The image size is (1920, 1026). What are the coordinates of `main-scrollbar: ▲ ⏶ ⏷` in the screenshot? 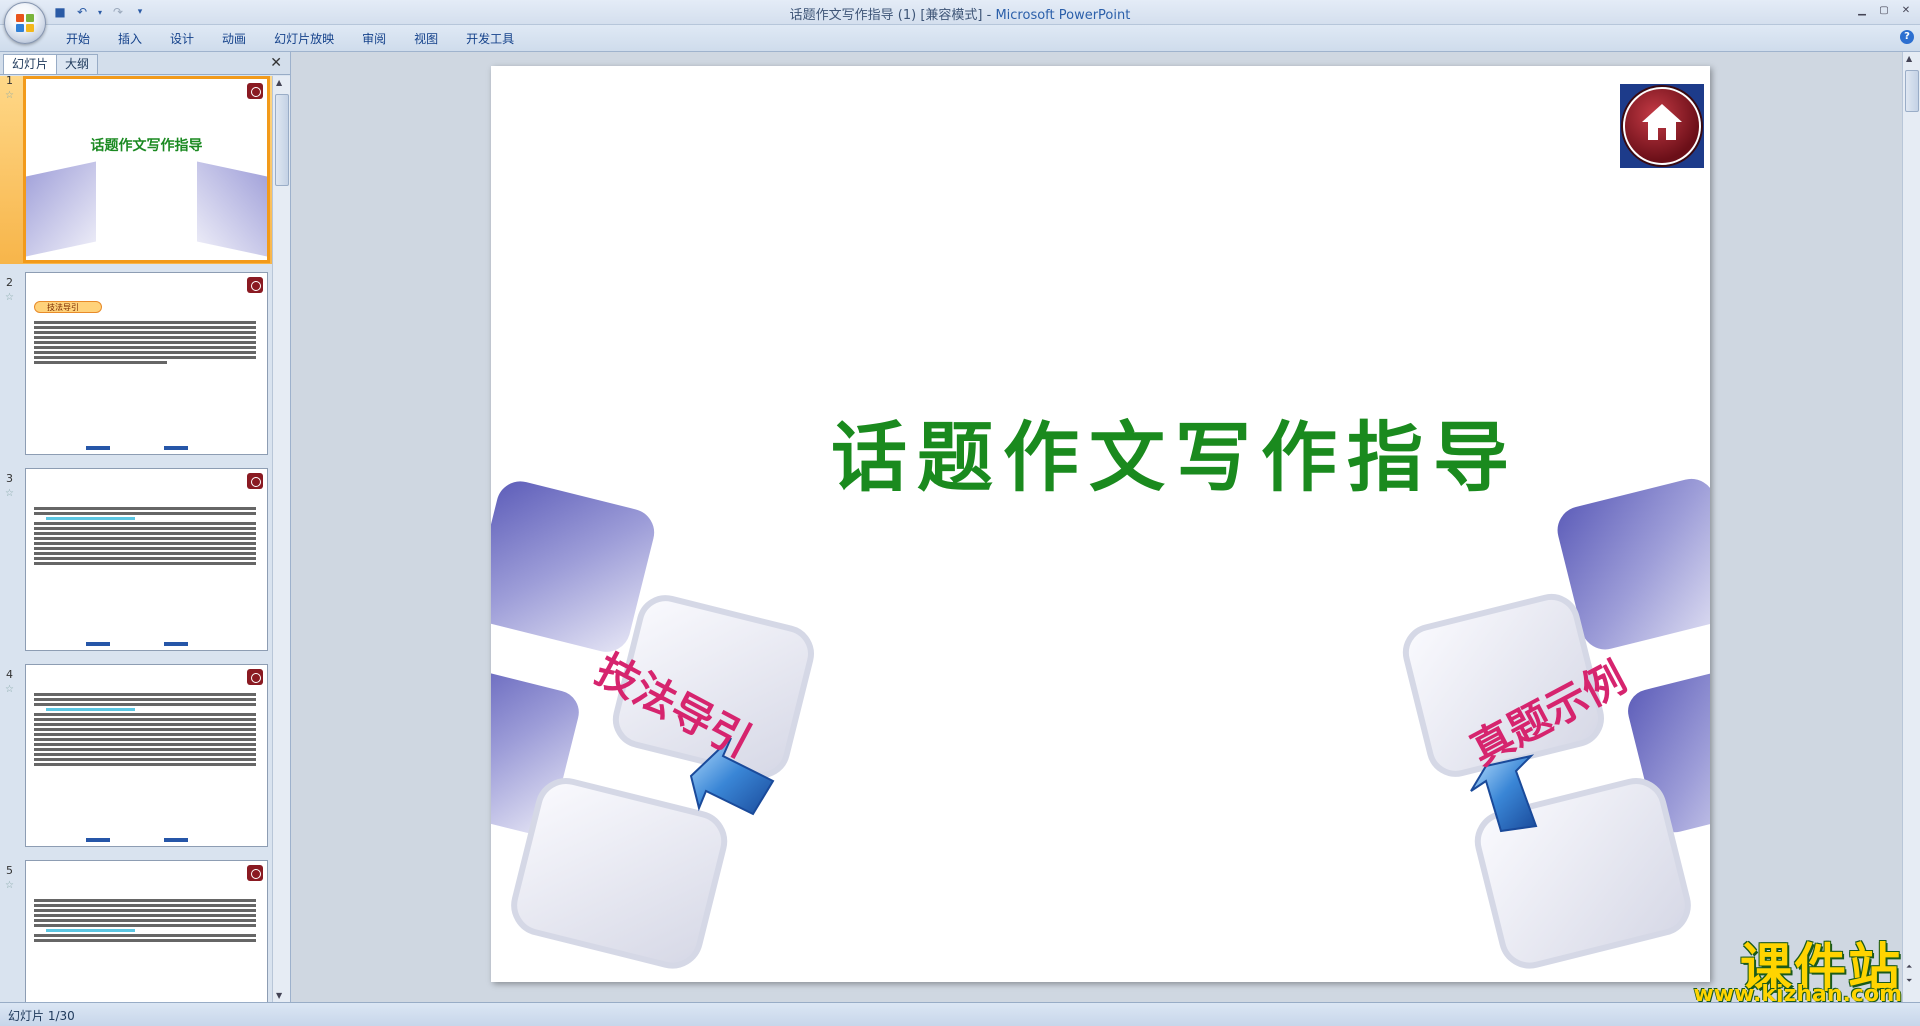 It's located at (1911, 527).